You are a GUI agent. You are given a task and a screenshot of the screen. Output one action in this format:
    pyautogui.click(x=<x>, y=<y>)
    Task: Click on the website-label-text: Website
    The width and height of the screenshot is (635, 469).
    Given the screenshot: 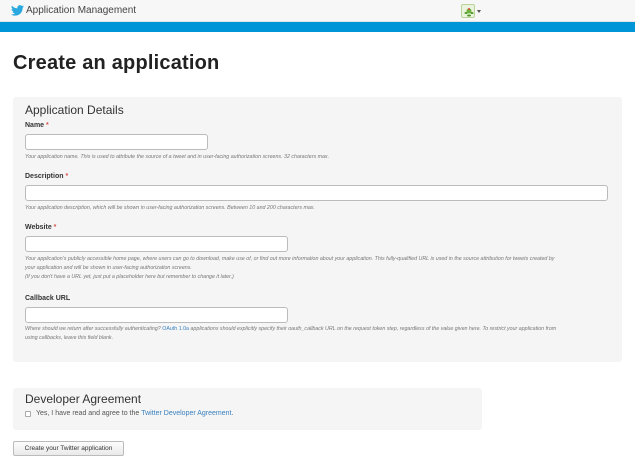 What is the action you would take?
    pyautogui.click(x=38, y=227)
    